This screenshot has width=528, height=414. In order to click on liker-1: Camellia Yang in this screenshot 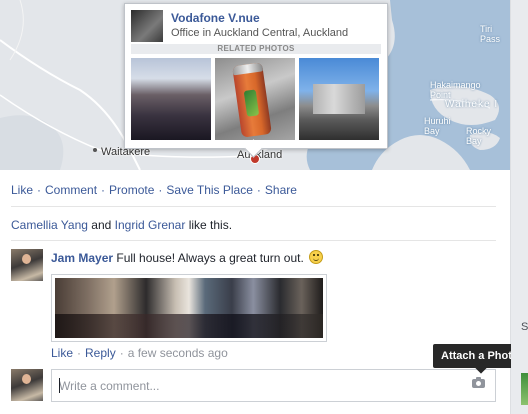, I will do `click(49, 225)`.